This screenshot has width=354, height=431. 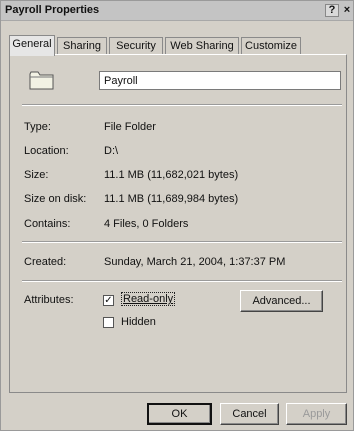 What do you see at coordinates (171, 199) in the screenshot?
I see `size-on-disk-value: 11.1 MB (11,689,984 bytes)` at bounding box center [171, 199].